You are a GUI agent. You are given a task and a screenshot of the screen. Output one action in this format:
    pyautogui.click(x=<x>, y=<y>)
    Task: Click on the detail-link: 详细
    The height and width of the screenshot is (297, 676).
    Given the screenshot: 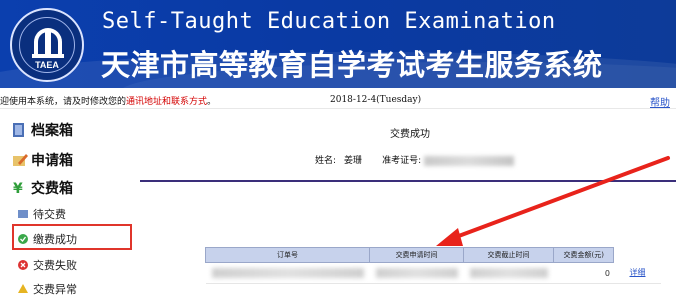 What is the action you would take?
    pyautogui.click(x=637, y=273)
    